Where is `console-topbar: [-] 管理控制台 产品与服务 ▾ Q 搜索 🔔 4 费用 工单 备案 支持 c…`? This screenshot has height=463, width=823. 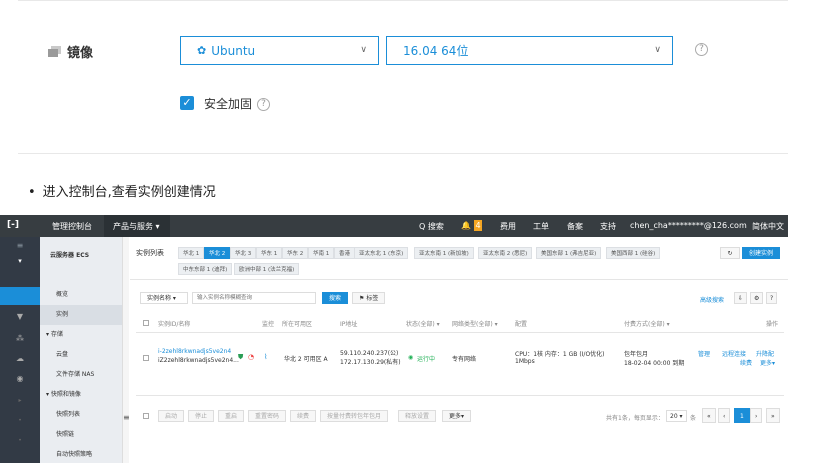
console-topbar: [-] 管理控制台 产品与服务 ▾ Q 搜索 🔔 4 费用 工单 备案 支持 c… is located at coordinates (394, 226).